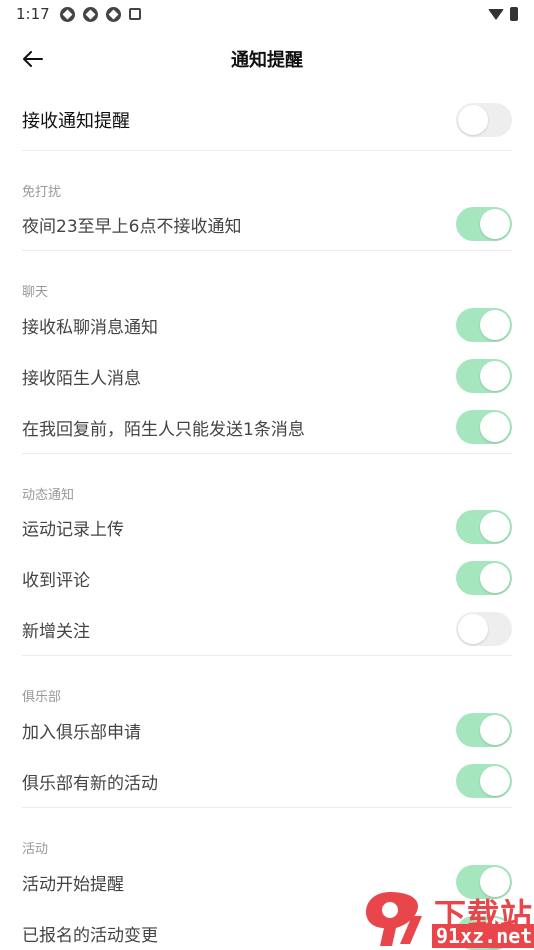 The width and height of the screenshot is (534, 950). I want to click on arrow-left-icon, so click(33, 59).